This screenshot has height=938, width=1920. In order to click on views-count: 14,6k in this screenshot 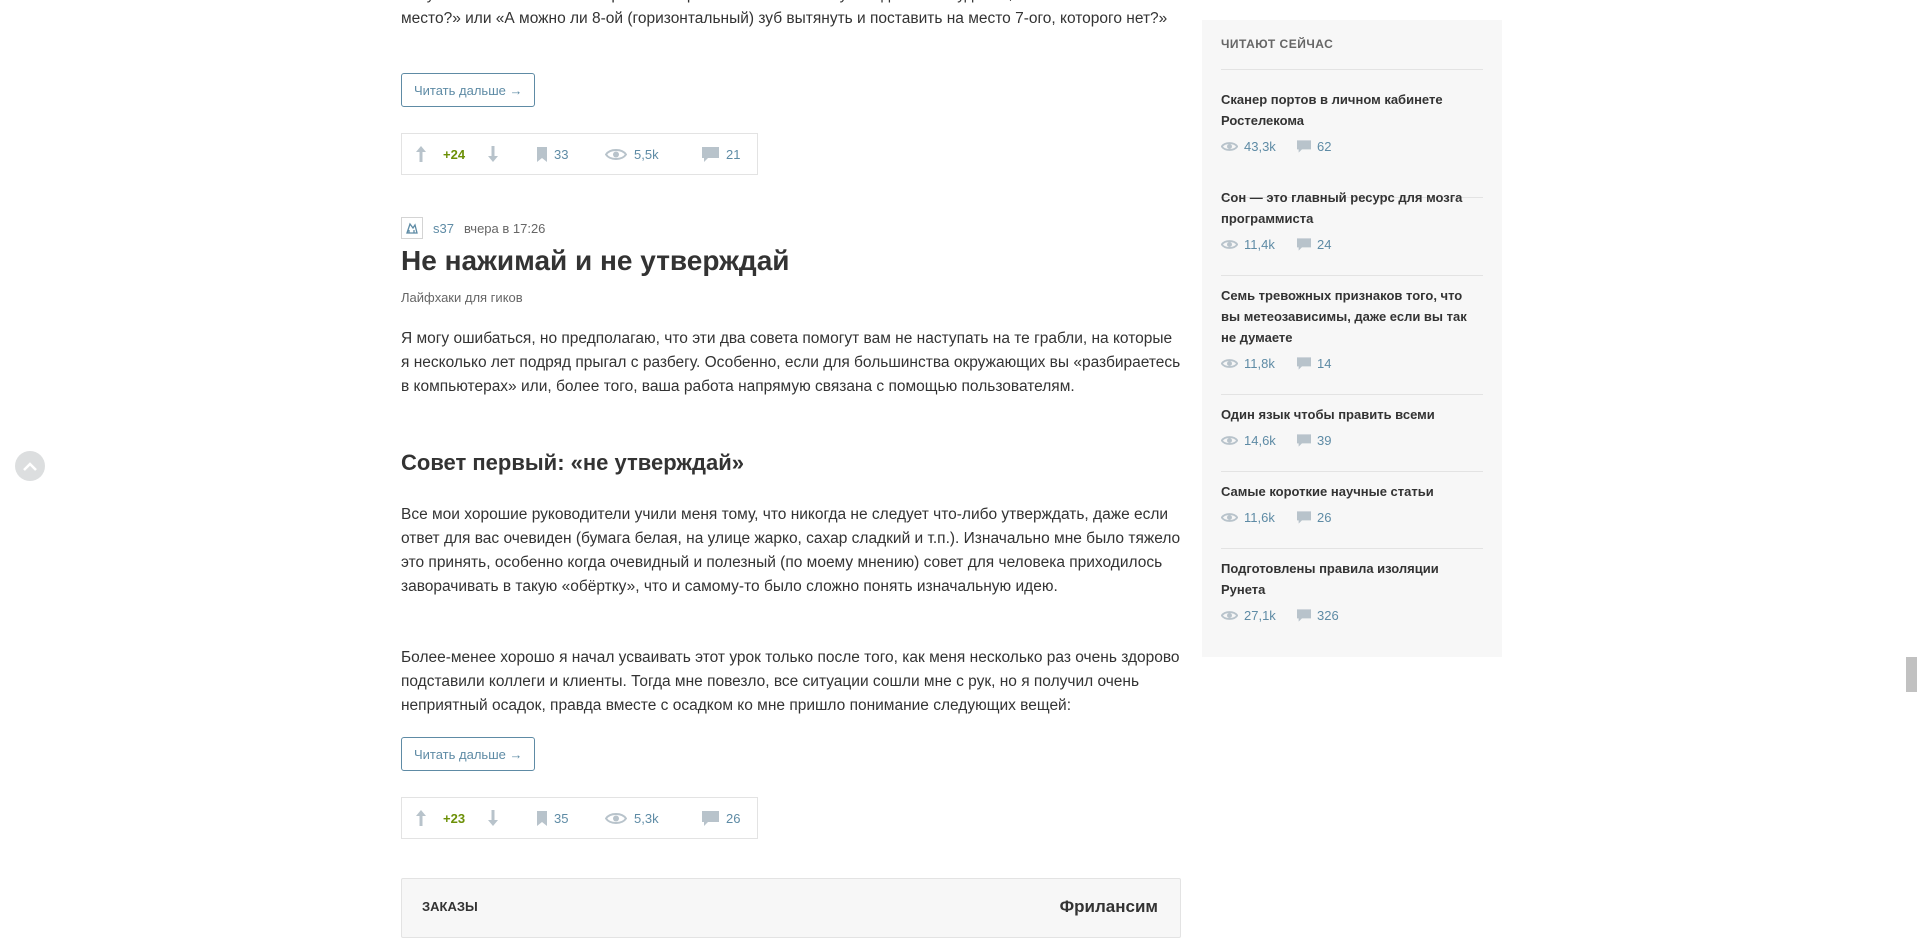, I will do `click(1260, 440)`.